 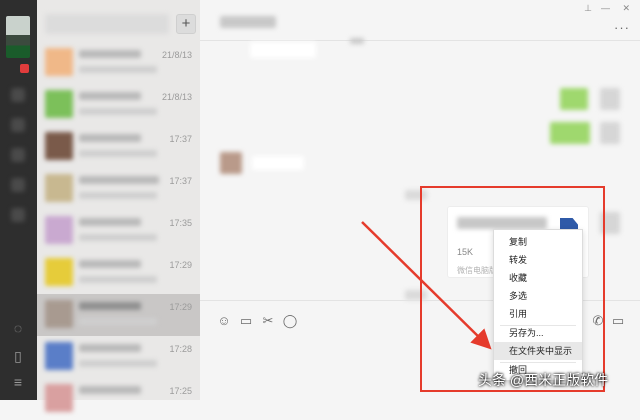 What do you see at coordinates (18, 125) in the screenshot?
I see `contacts-nav-icon` at bounding box center [18, 125].